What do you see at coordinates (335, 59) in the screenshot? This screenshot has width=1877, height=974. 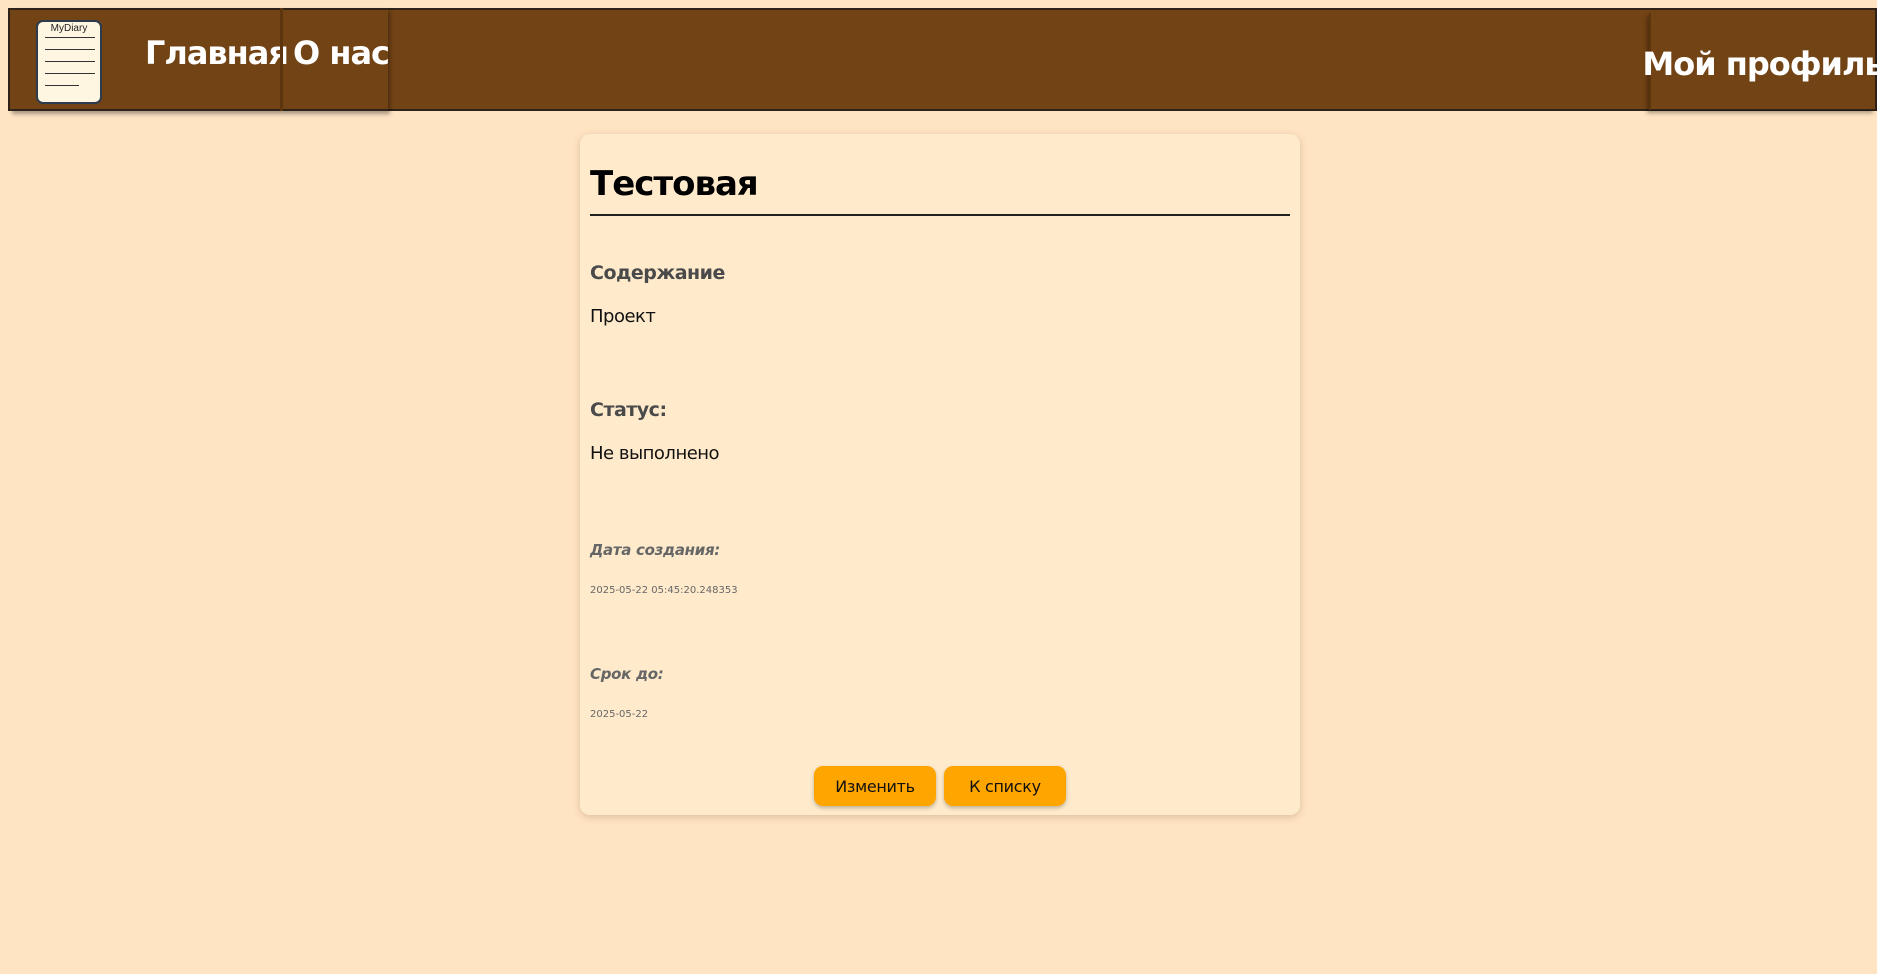 I see `nav-about-link: О нас` at bounding box center [335, 59].